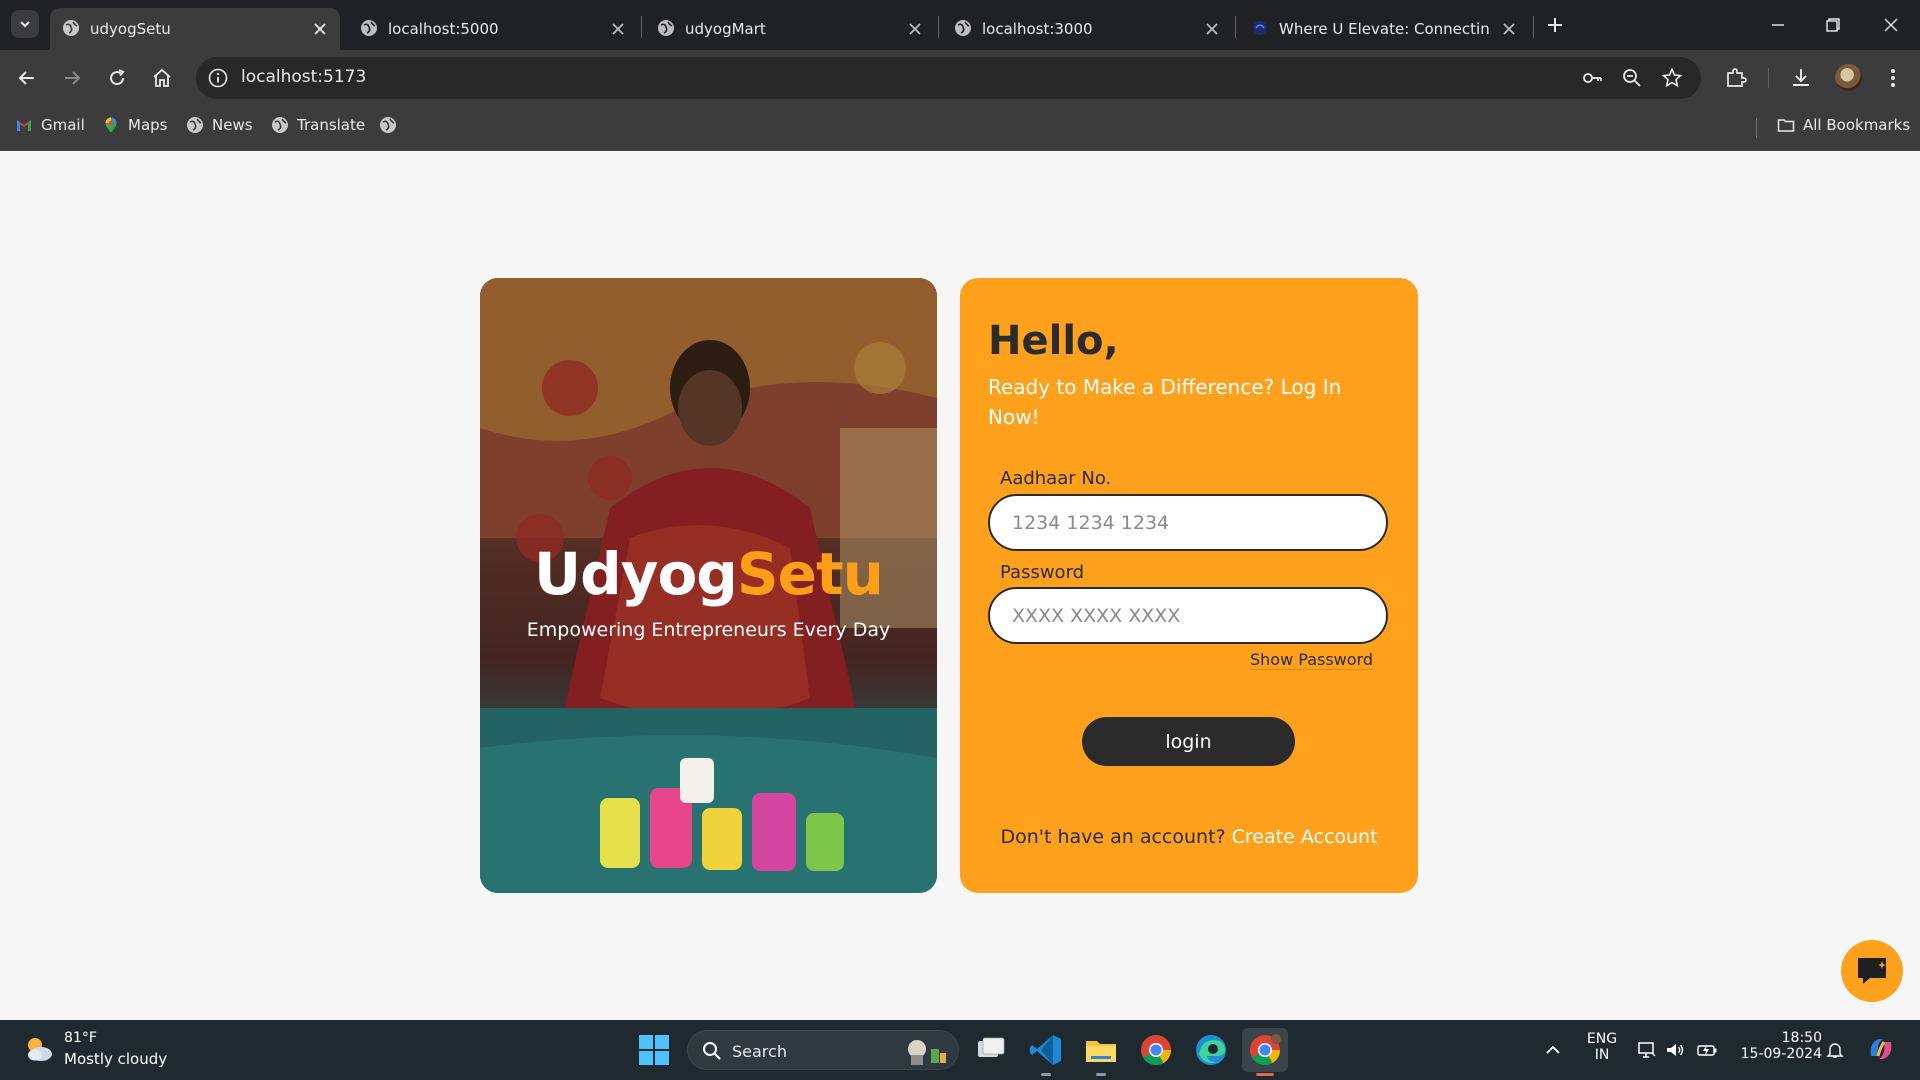 This screenshot has height=1080, width=1920. I want to click on search-label: Search, so click(759, 1051).